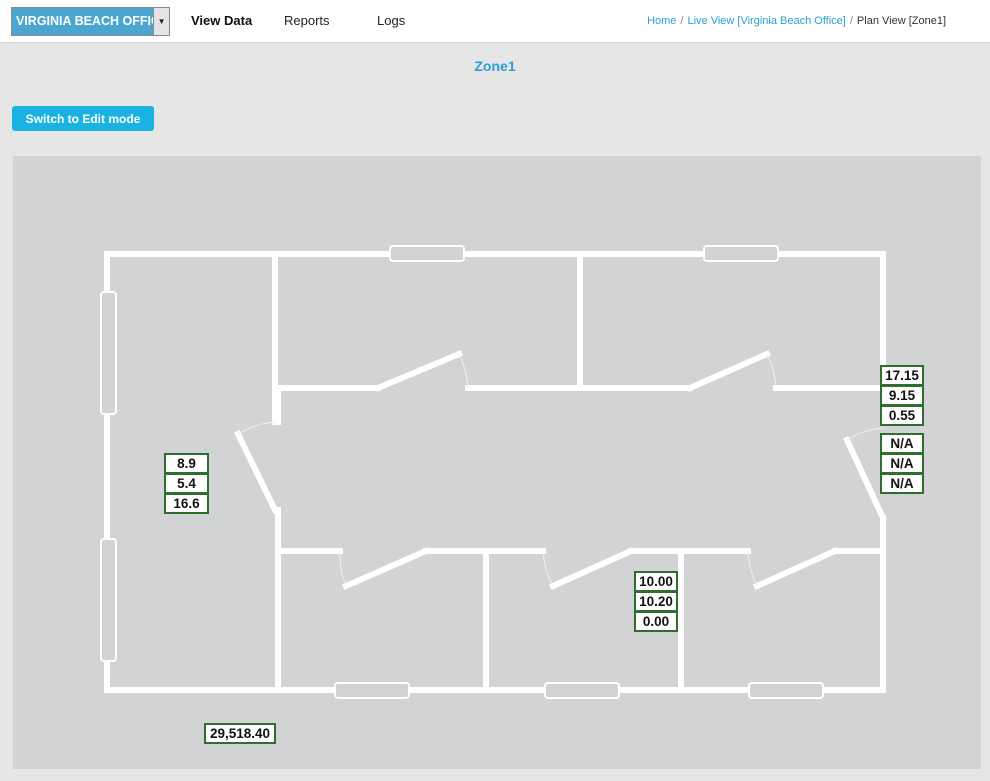 Image resolution: width=990 pixels, height=781 pixels. What do you see at coordinates (902, 375) in the screenshot?
I see `sensor-value: 17.15` at bounding box center [902, 375].